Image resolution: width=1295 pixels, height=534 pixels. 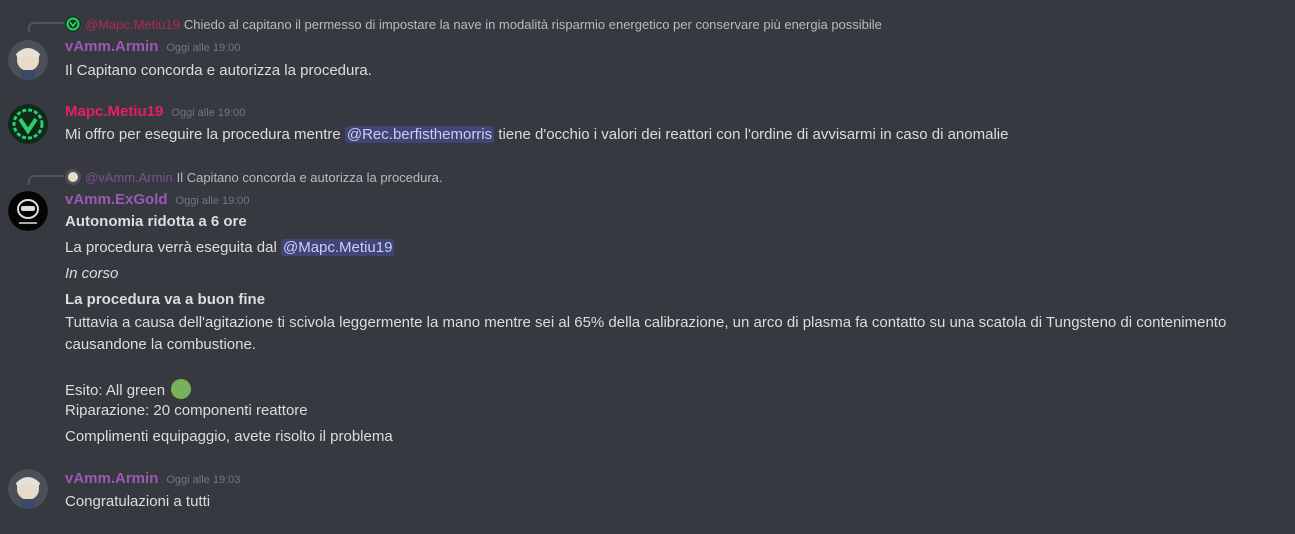 I want to click on timestamp: Oggi alle 19:03, so click(x=203, y=480).